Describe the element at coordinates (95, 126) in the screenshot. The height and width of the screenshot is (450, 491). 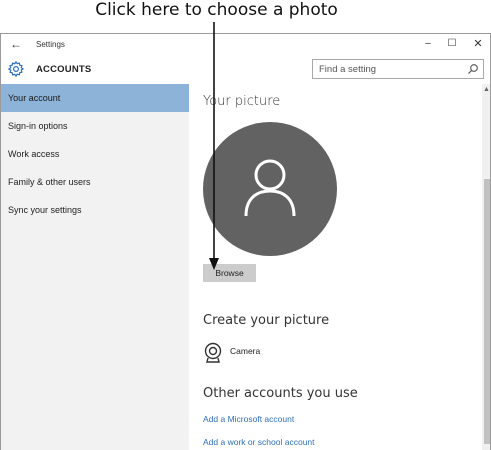
I see `sidebar-item-sign-in-options: Sign-in options` at that location.